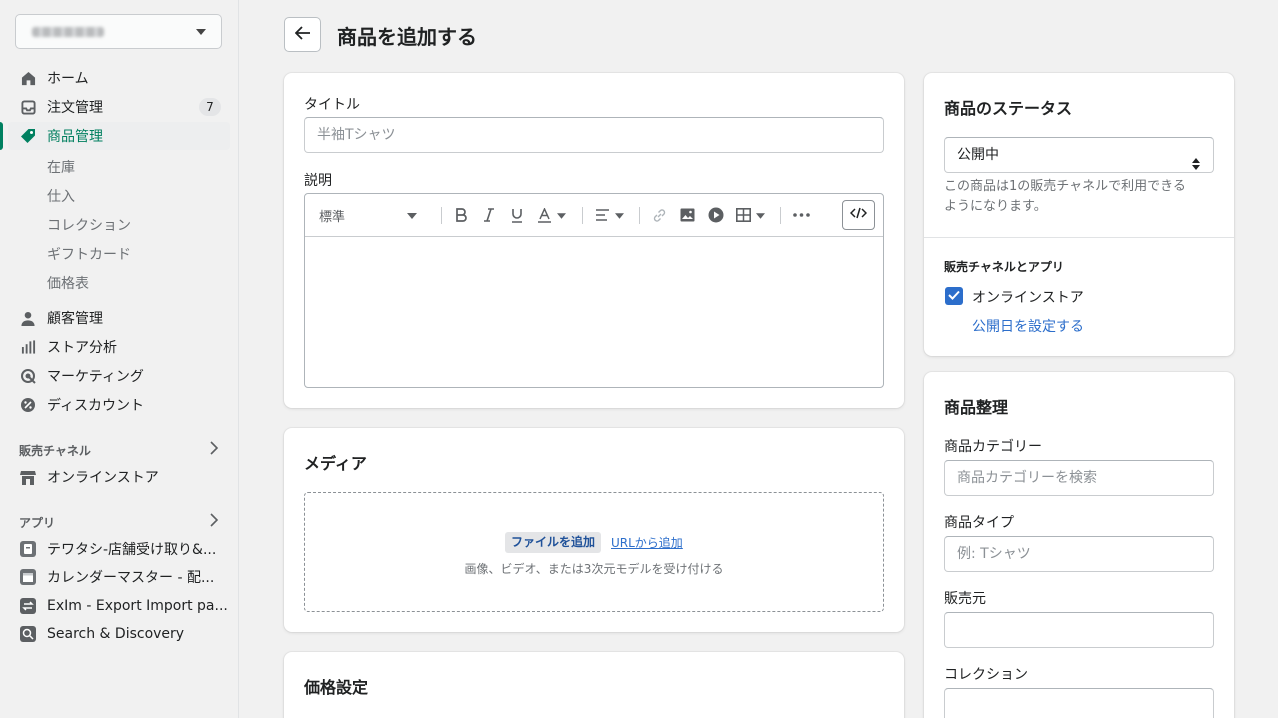 This screenshot has height=718, width=1278. What do you see at coordinates (119, 318) in the screenshot?
I see `nav-item-customers: 顧客管理` at bounding box center [119, 318].